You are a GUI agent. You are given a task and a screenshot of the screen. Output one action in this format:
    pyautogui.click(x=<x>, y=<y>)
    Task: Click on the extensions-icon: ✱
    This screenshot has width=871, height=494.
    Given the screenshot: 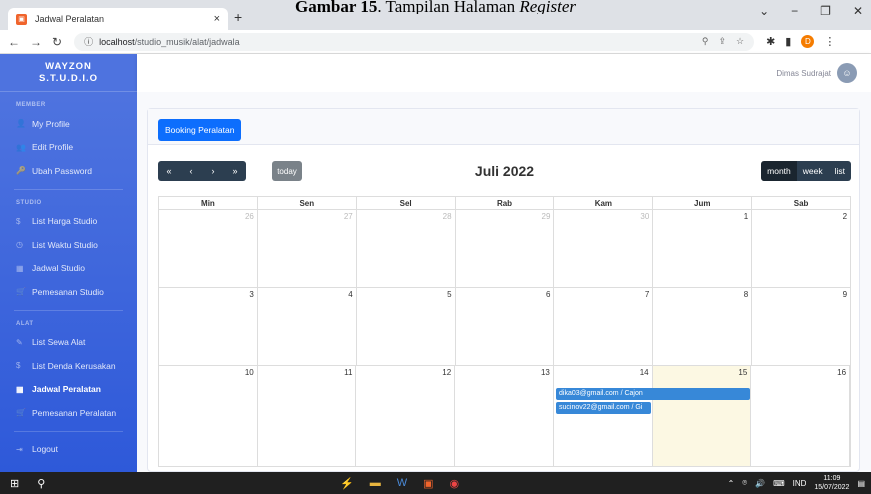 What is the action you would take?
    pyautogui.click(x=770, y=41)
    